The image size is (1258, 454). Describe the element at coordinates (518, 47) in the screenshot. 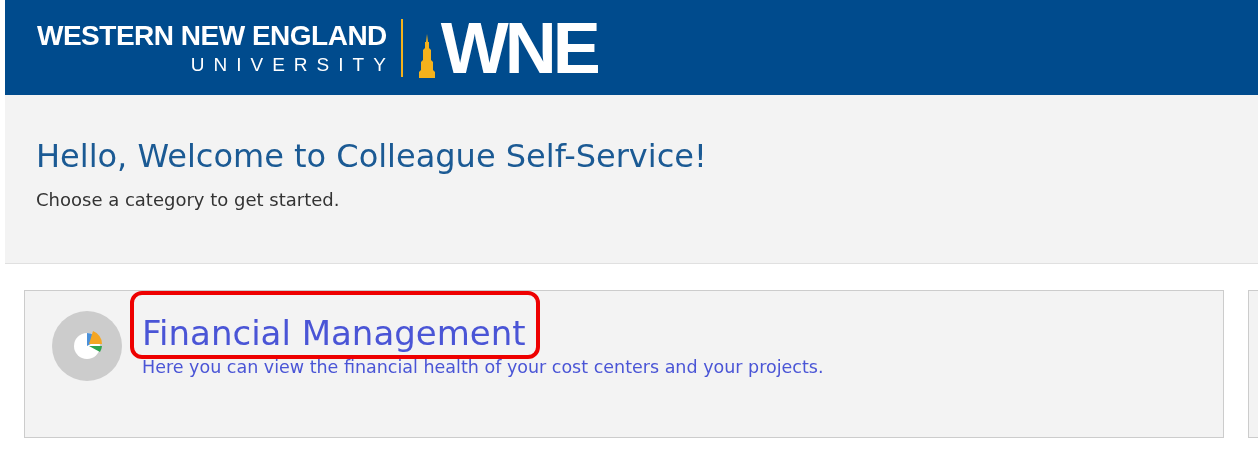

I see `logo-mark: WNE` at that location.